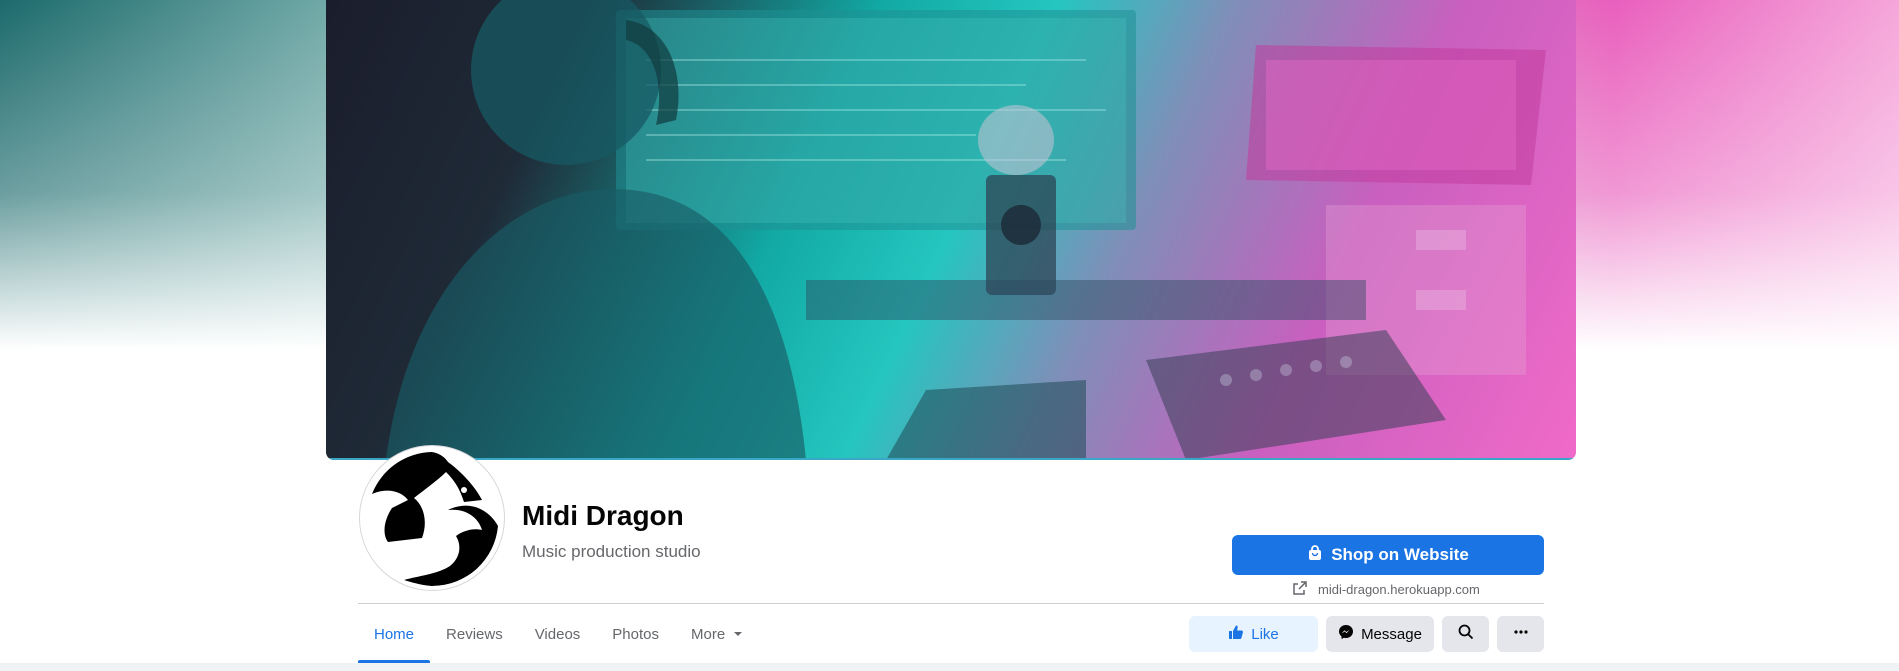  I want to click on tab-more: More, so click(717, 634).